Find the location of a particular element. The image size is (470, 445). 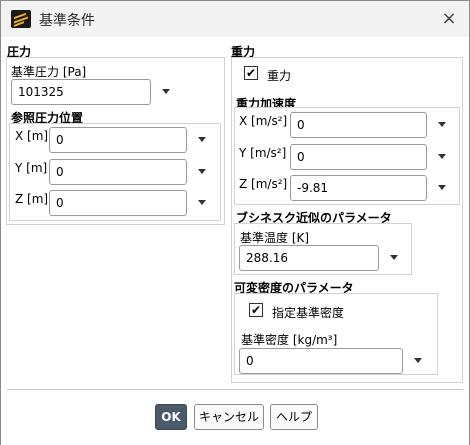

ref-x-label: X [m] is located at coordinates (32, 136).